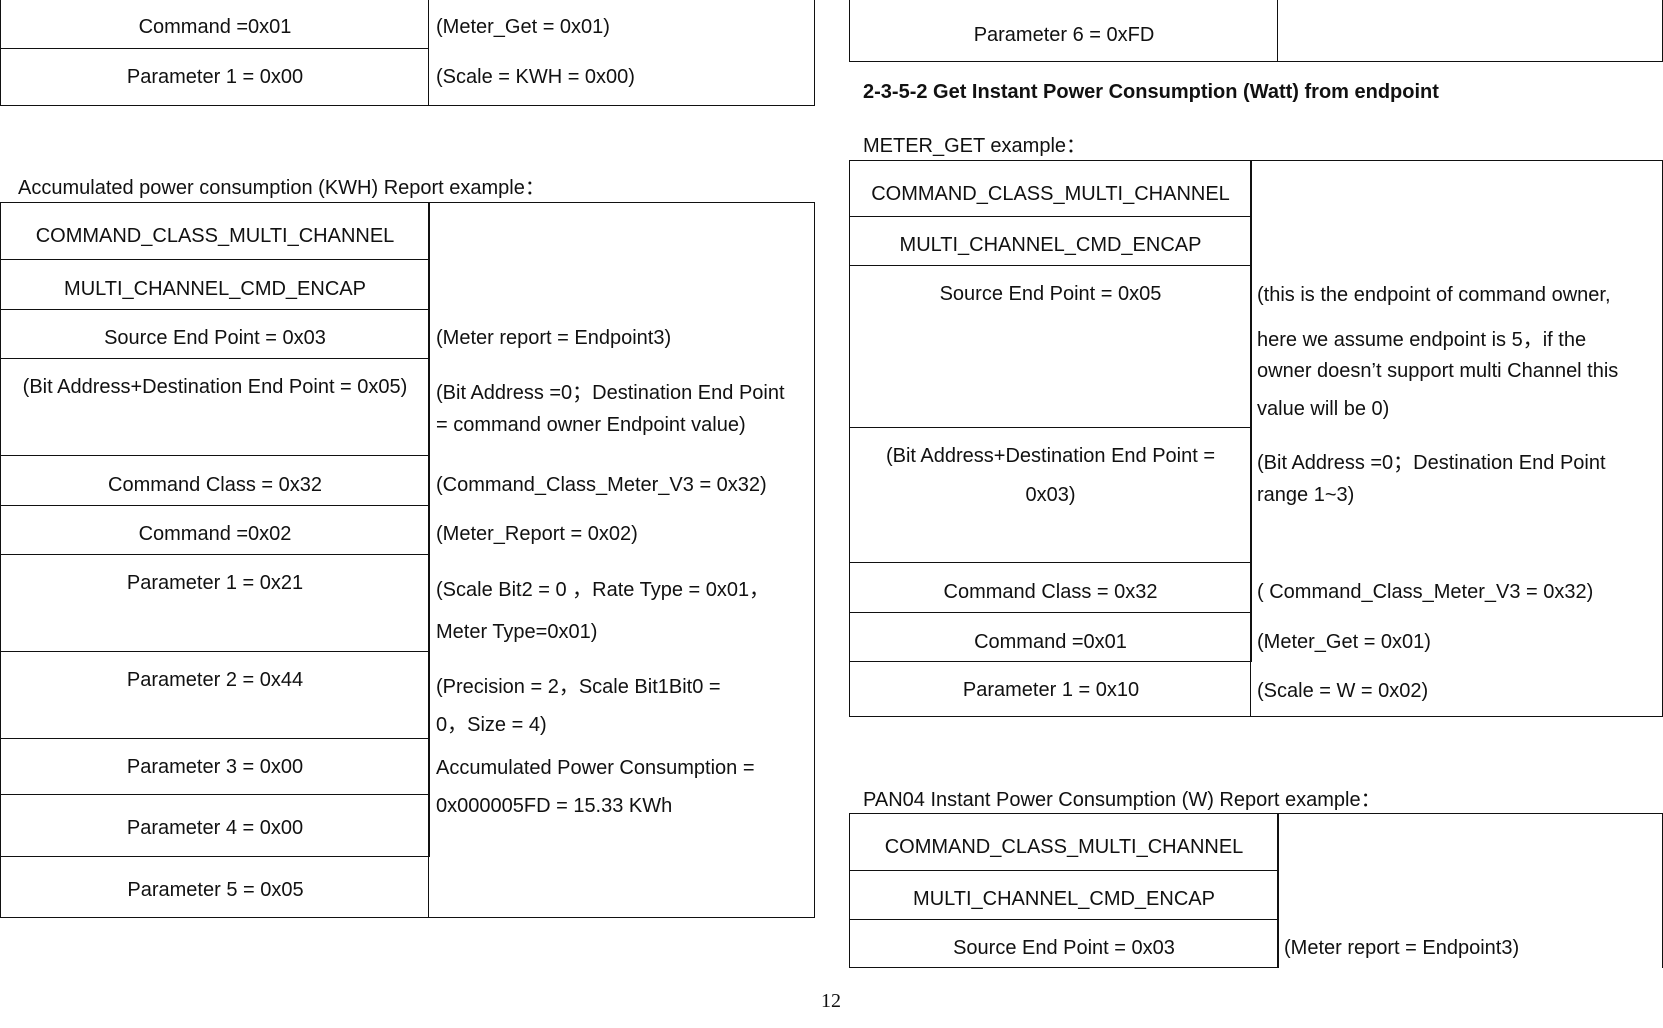 Image resolution: width=1663 pixels, height=1028 pixels. I want to click on note-line: (this is the endpoint of command owner,, so click(1434, 295).